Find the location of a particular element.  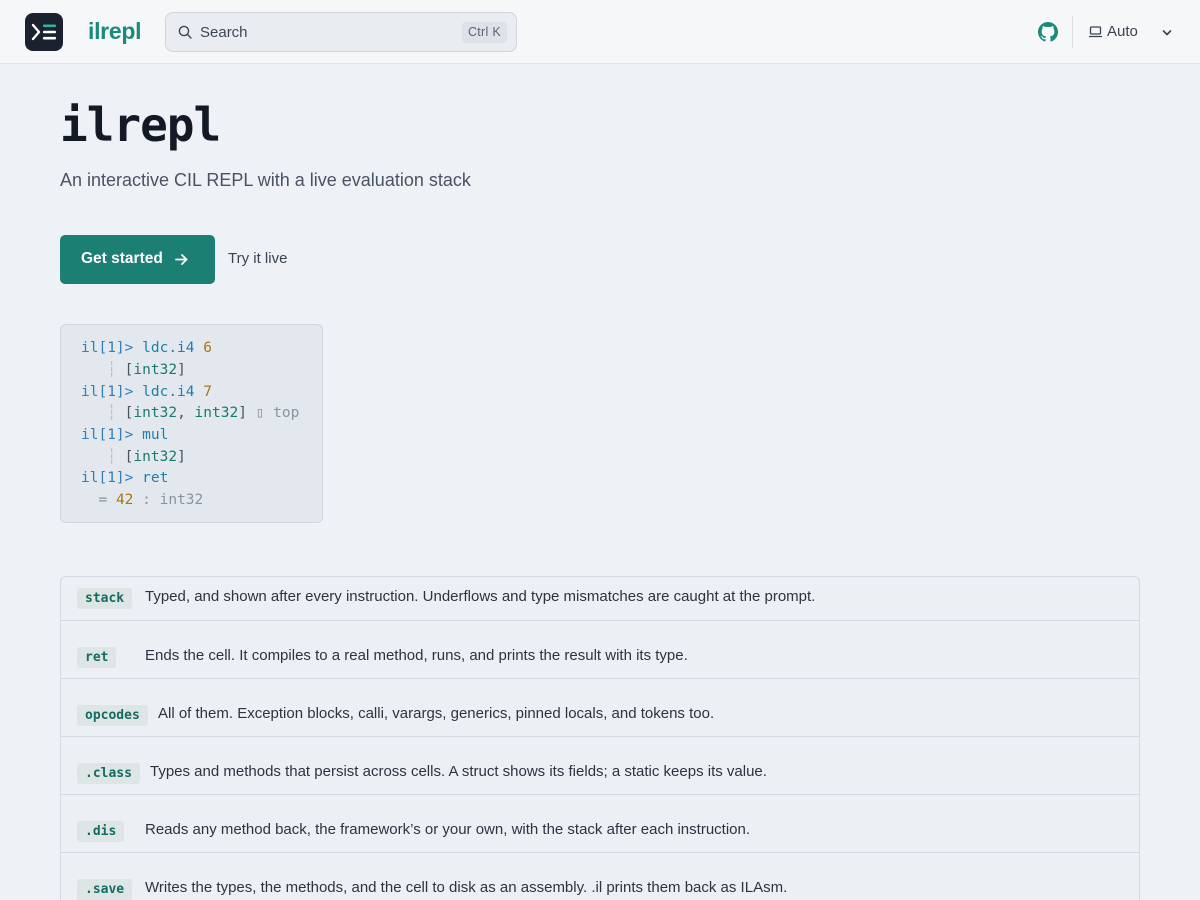

code-line: il[1]> ldc.i4 7 is located at coordinates (146, 392).